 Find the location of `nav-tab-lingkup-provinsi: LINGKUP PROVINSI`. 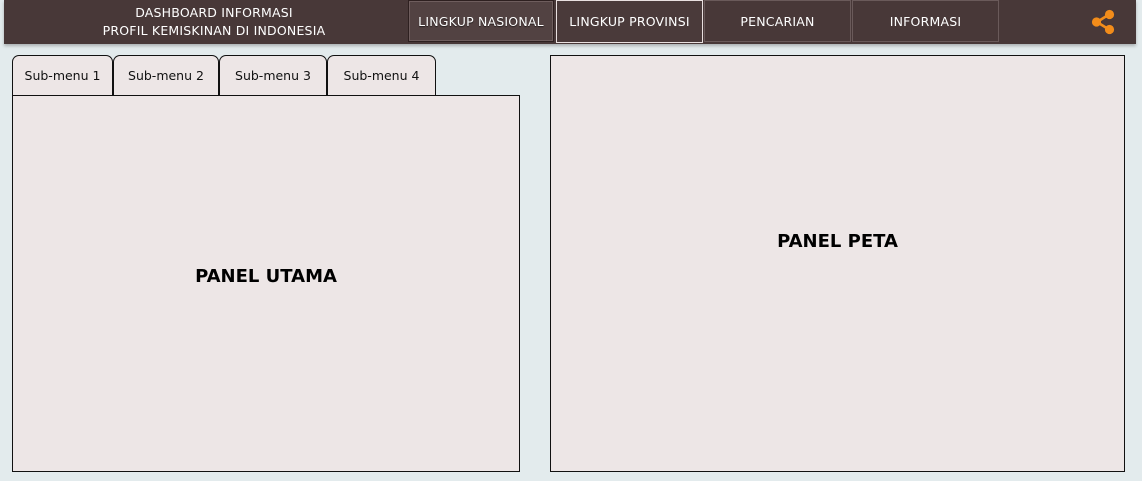

nav-tab-lingkup-provinsi: LINGKUP PROVINSI is located at coordinates (629, 21).